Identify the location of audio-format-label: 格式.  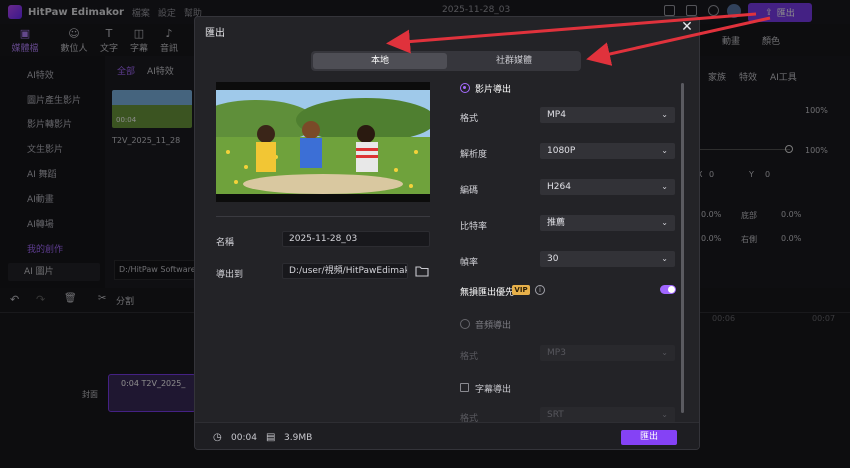
(469, 357).